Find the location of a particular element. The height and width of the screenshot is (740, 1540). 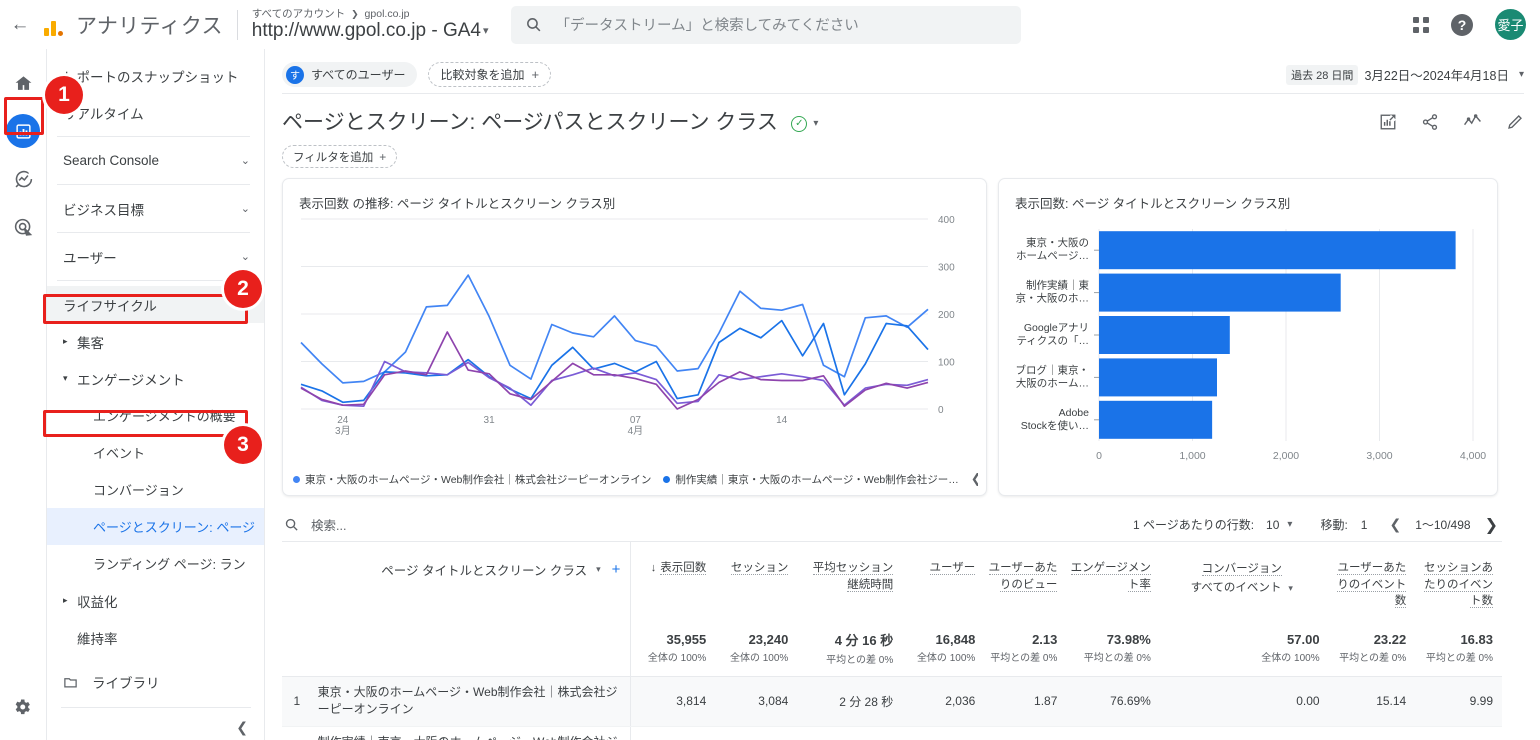

row-index: 1 is located at coordinates (297, 701).